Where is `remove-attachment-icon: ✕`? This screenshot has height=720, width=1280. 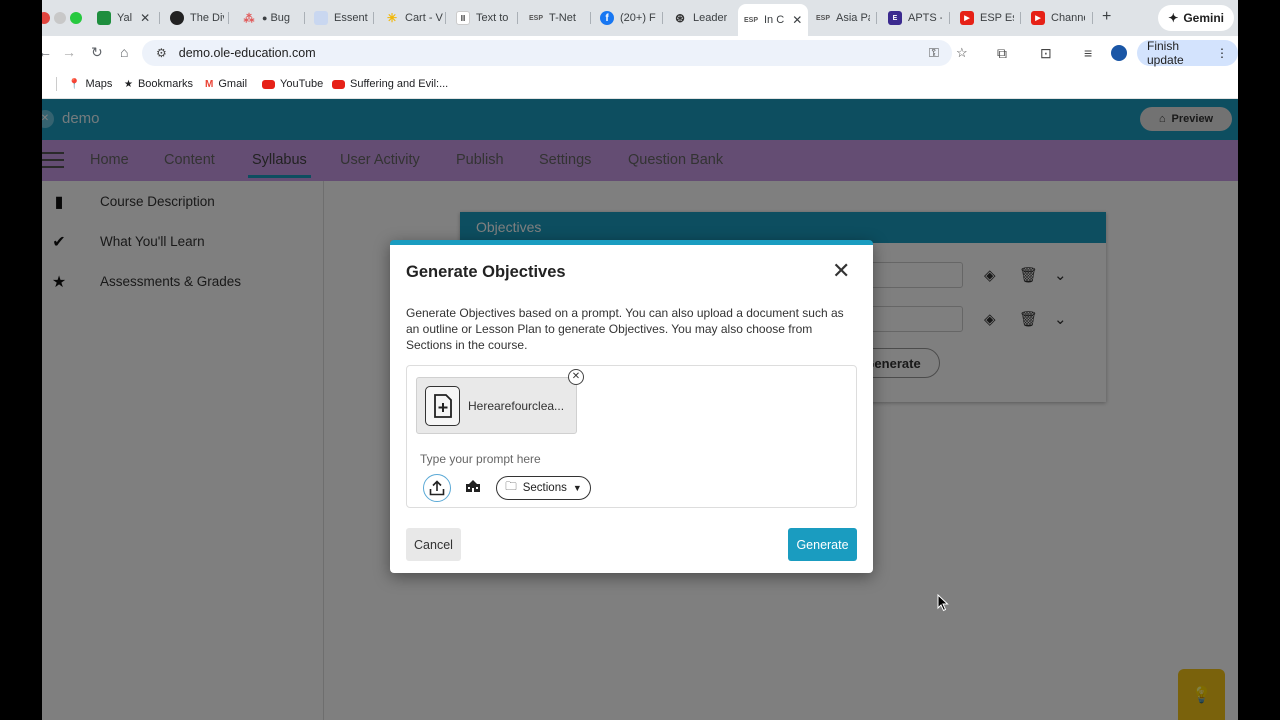
remove-attachment-icon: ✕ is located at coordinates (576, 377).